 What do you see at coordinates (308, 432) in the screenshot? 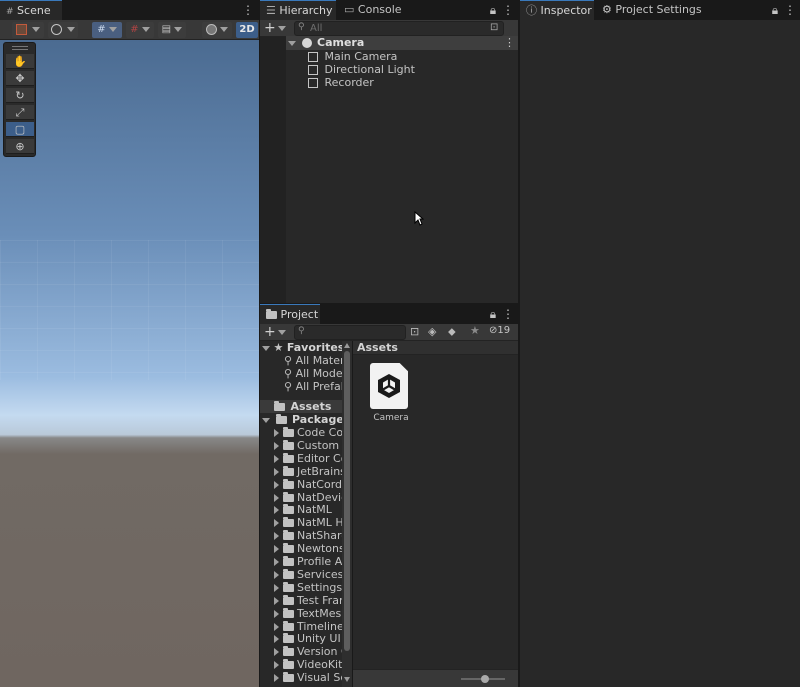
I see `package-item: Code Cov` at bounding box center [308, 432].